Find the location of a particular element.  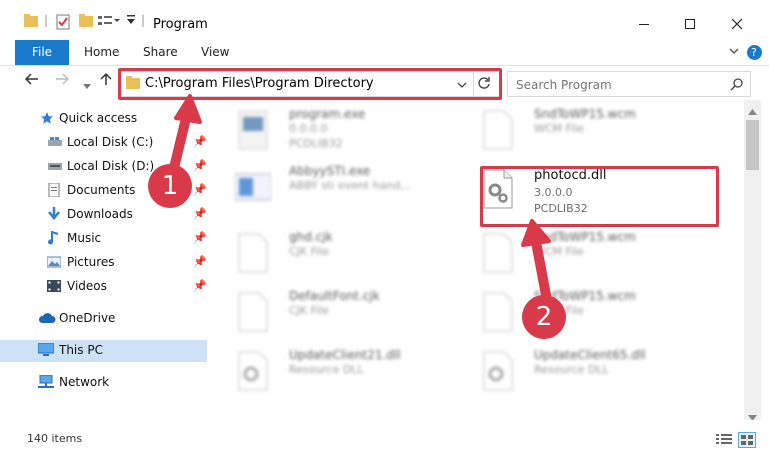

scroll-up-icon is located at coordinates (752, 111).